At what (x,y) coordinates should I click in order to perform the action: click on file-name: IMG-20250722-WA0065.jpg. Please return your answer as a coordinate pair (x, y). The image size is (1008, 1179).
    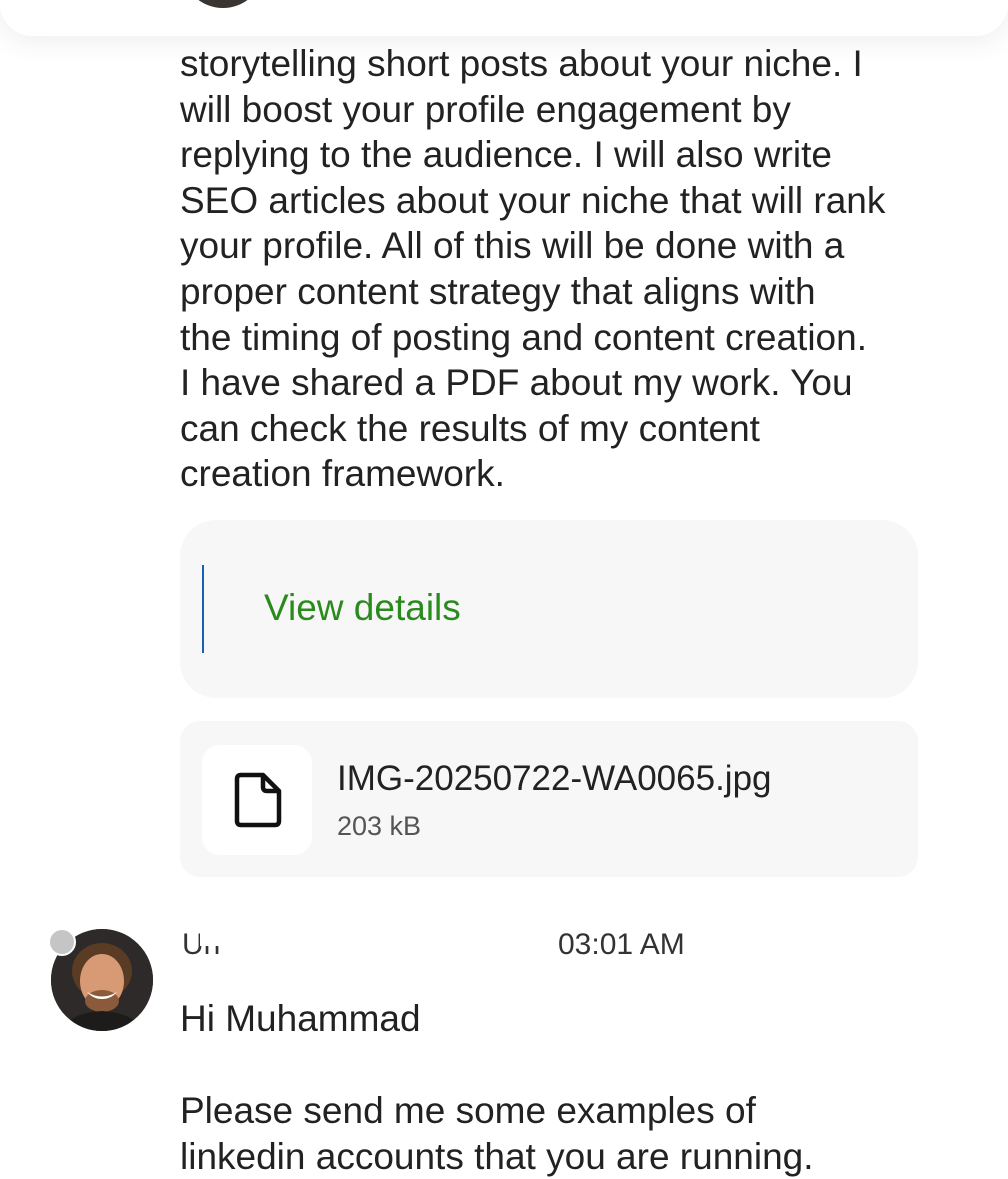
    Looking at the image, I should click on (554, 778).